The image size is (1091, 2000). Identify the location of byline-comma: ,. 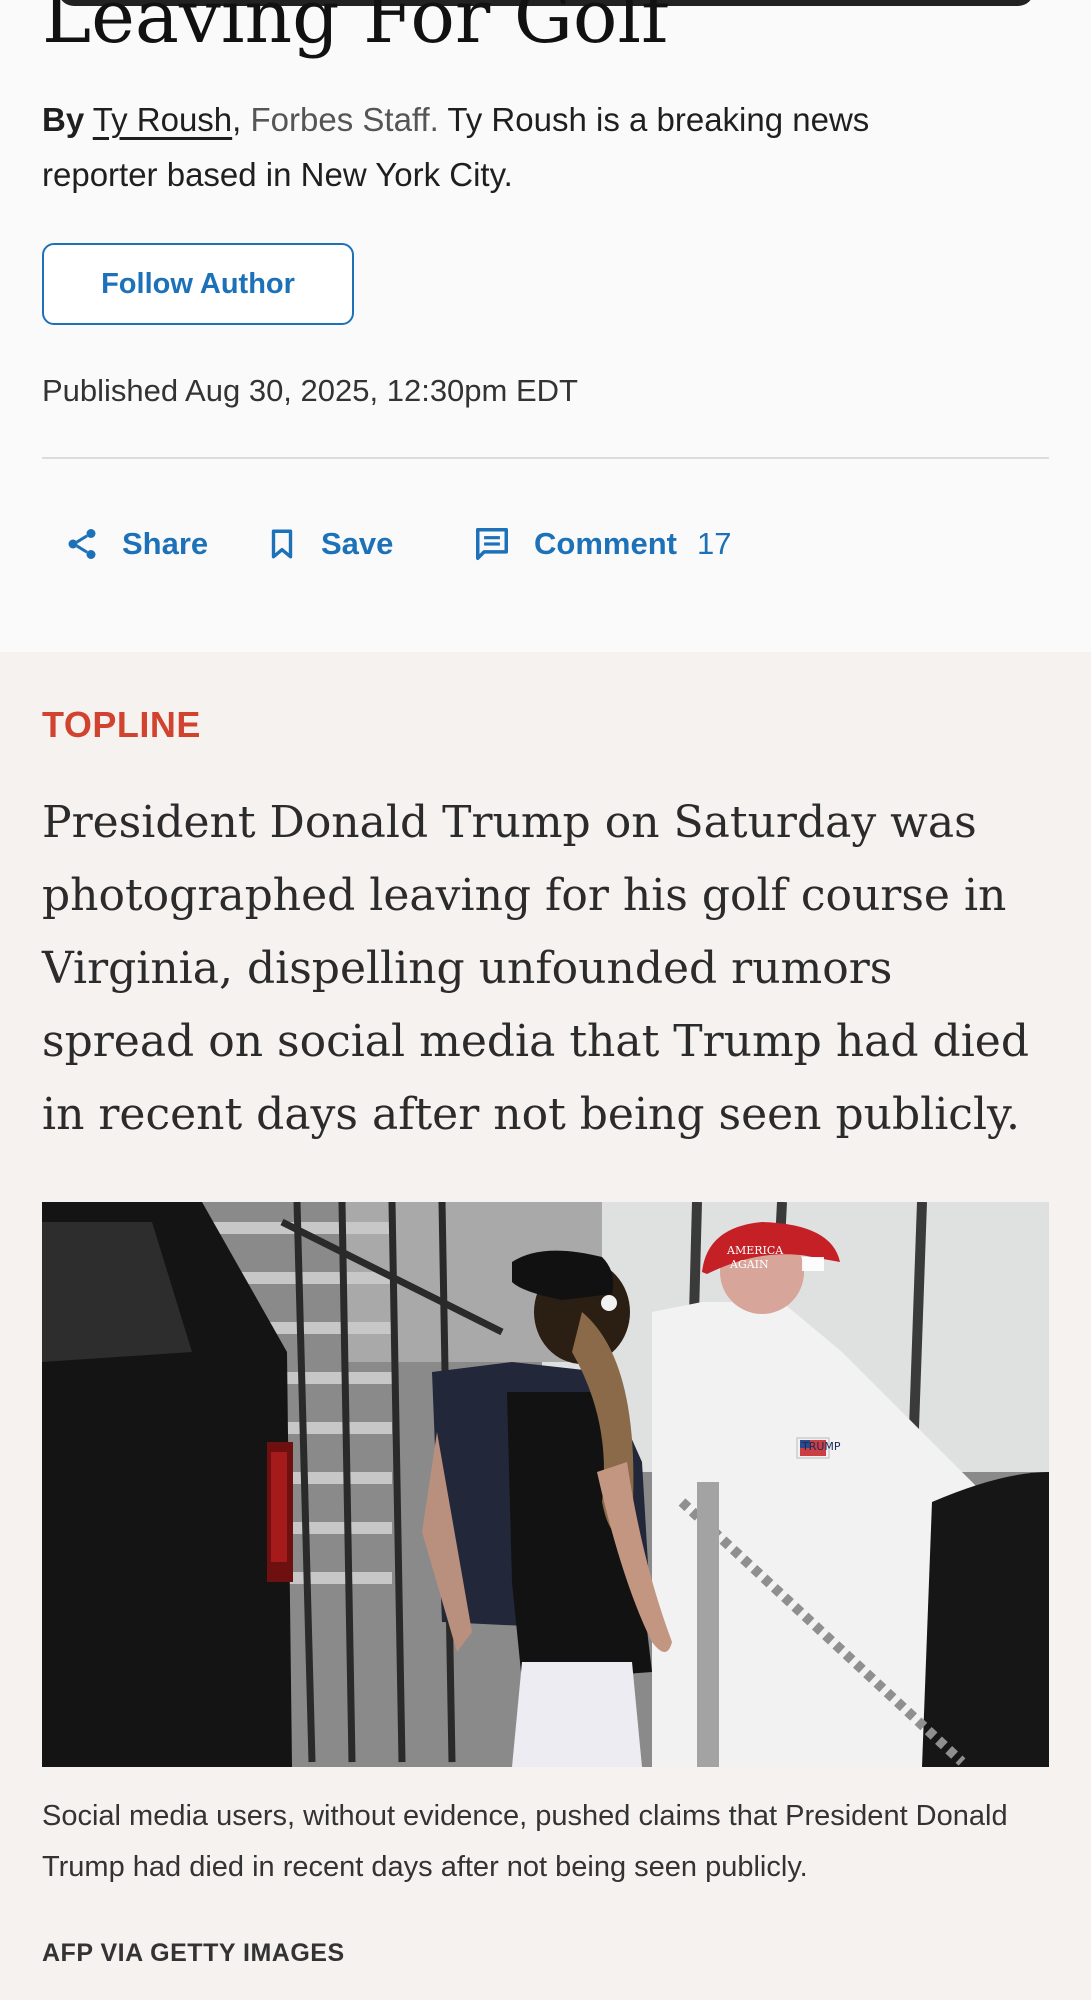
(237, 119).